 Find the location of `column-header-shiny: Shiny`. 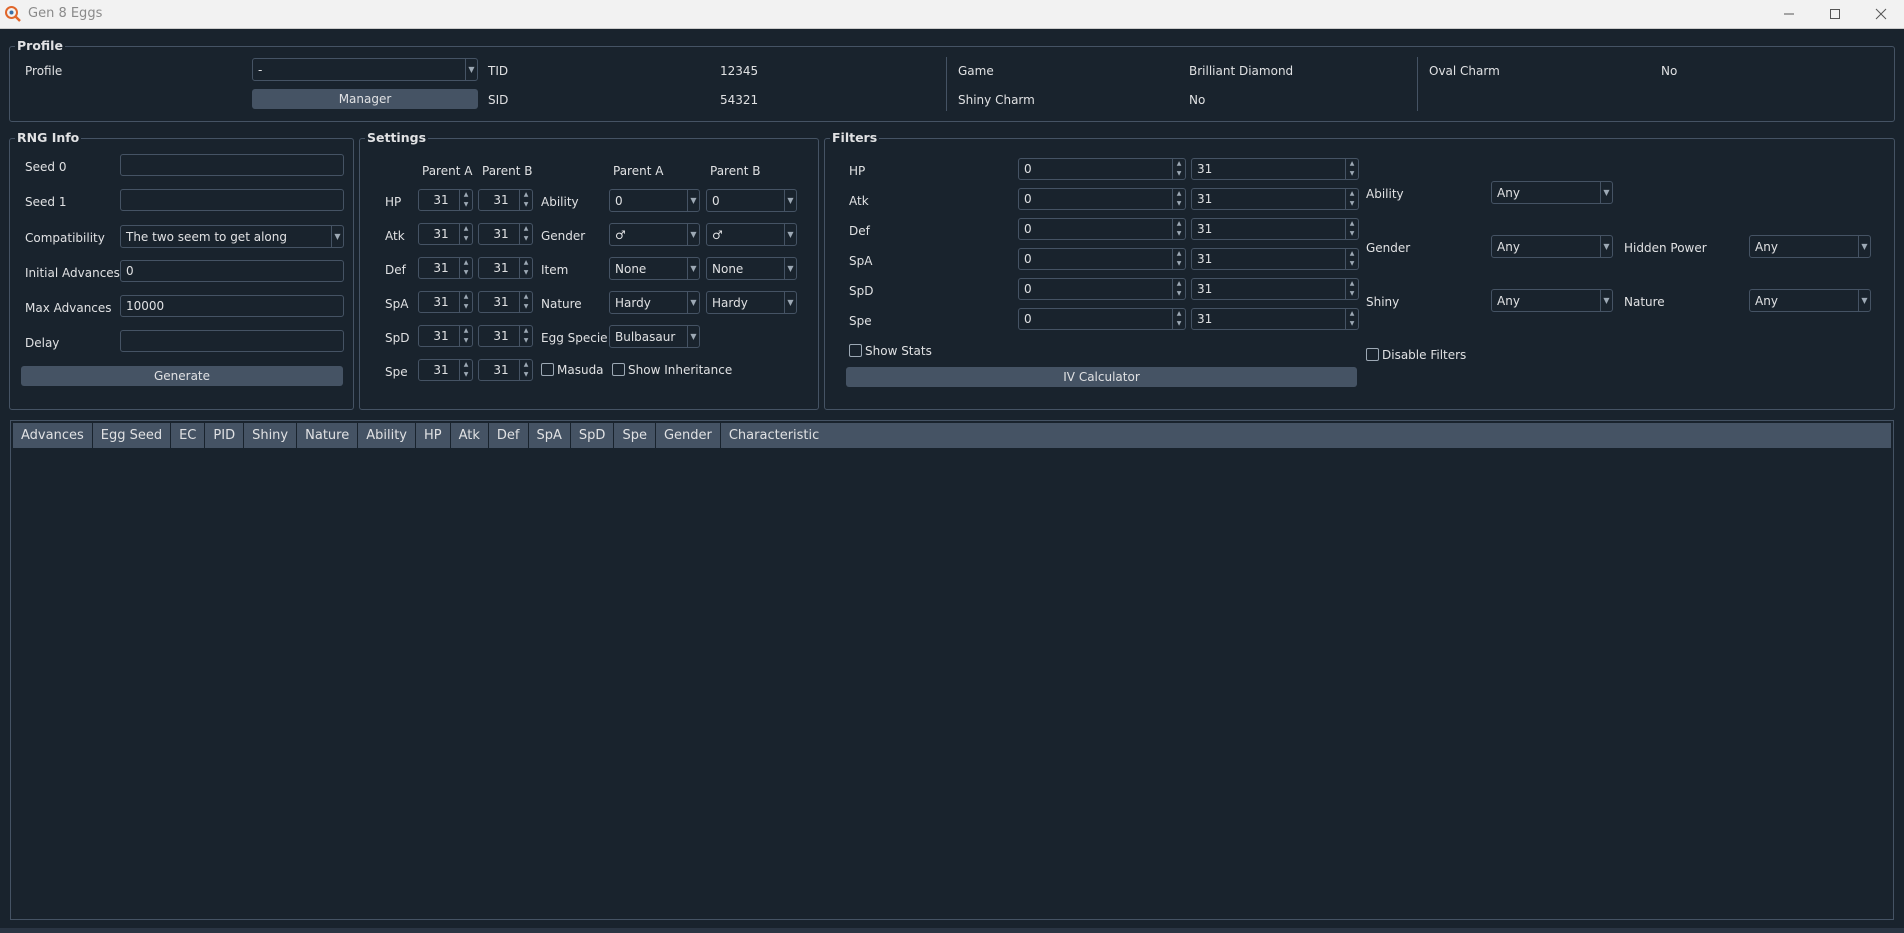

column-header-shiny: Shiny is located at coordinates (271, 435).